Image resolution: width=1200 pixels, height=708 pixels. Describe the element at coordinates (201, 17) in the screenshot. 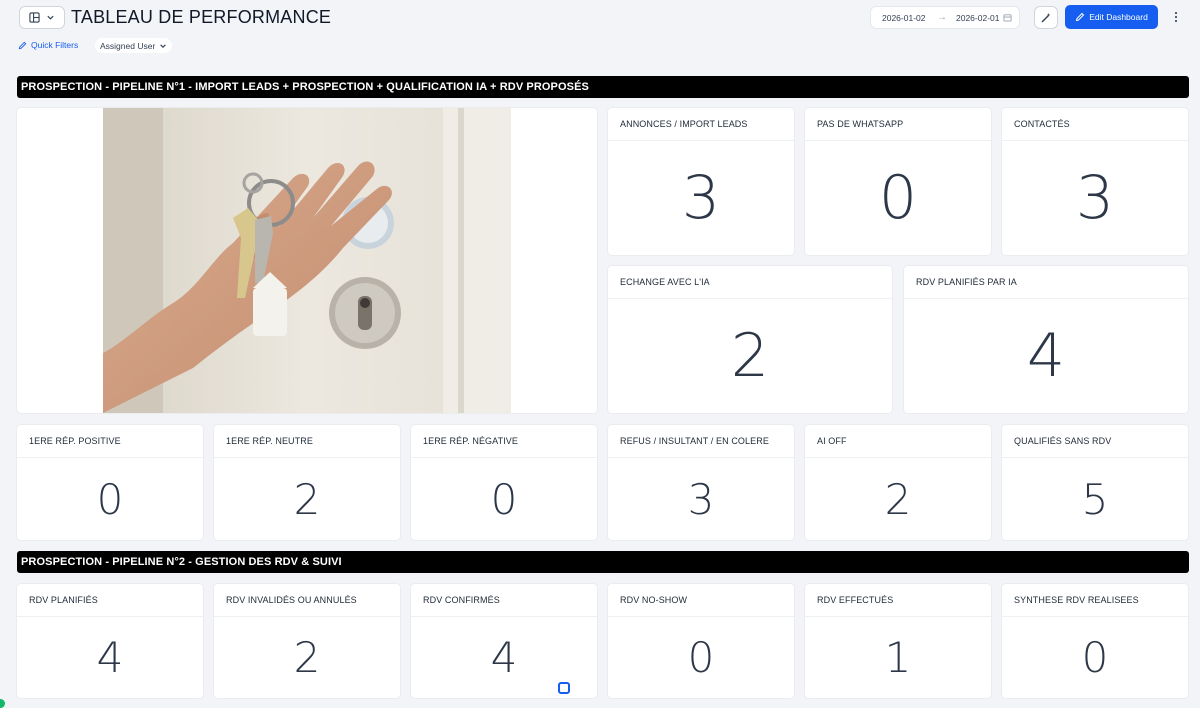

I see `page-title: TABLEAU DE PERFORMANCE` at that location.